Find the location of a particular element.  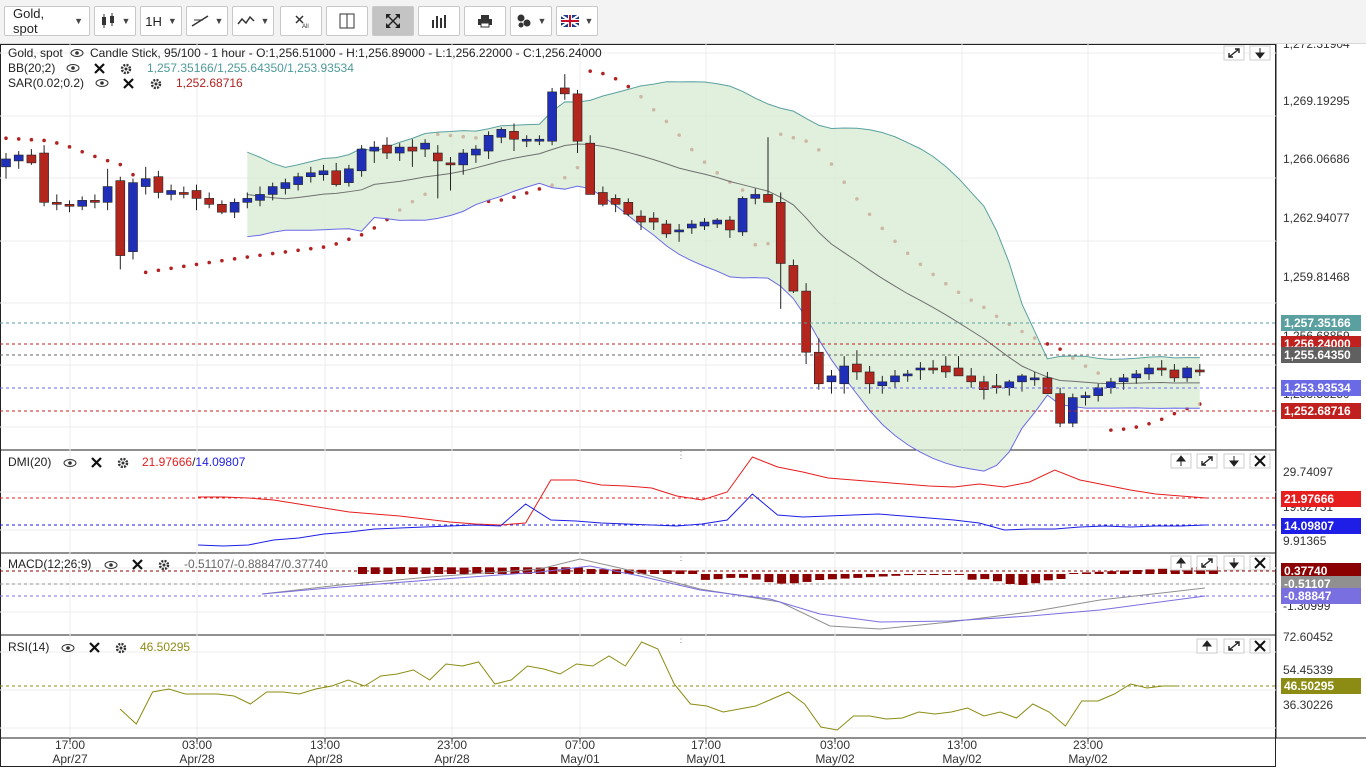

value-tag-text: -0.88847 is located at coordinates (1308, 596).